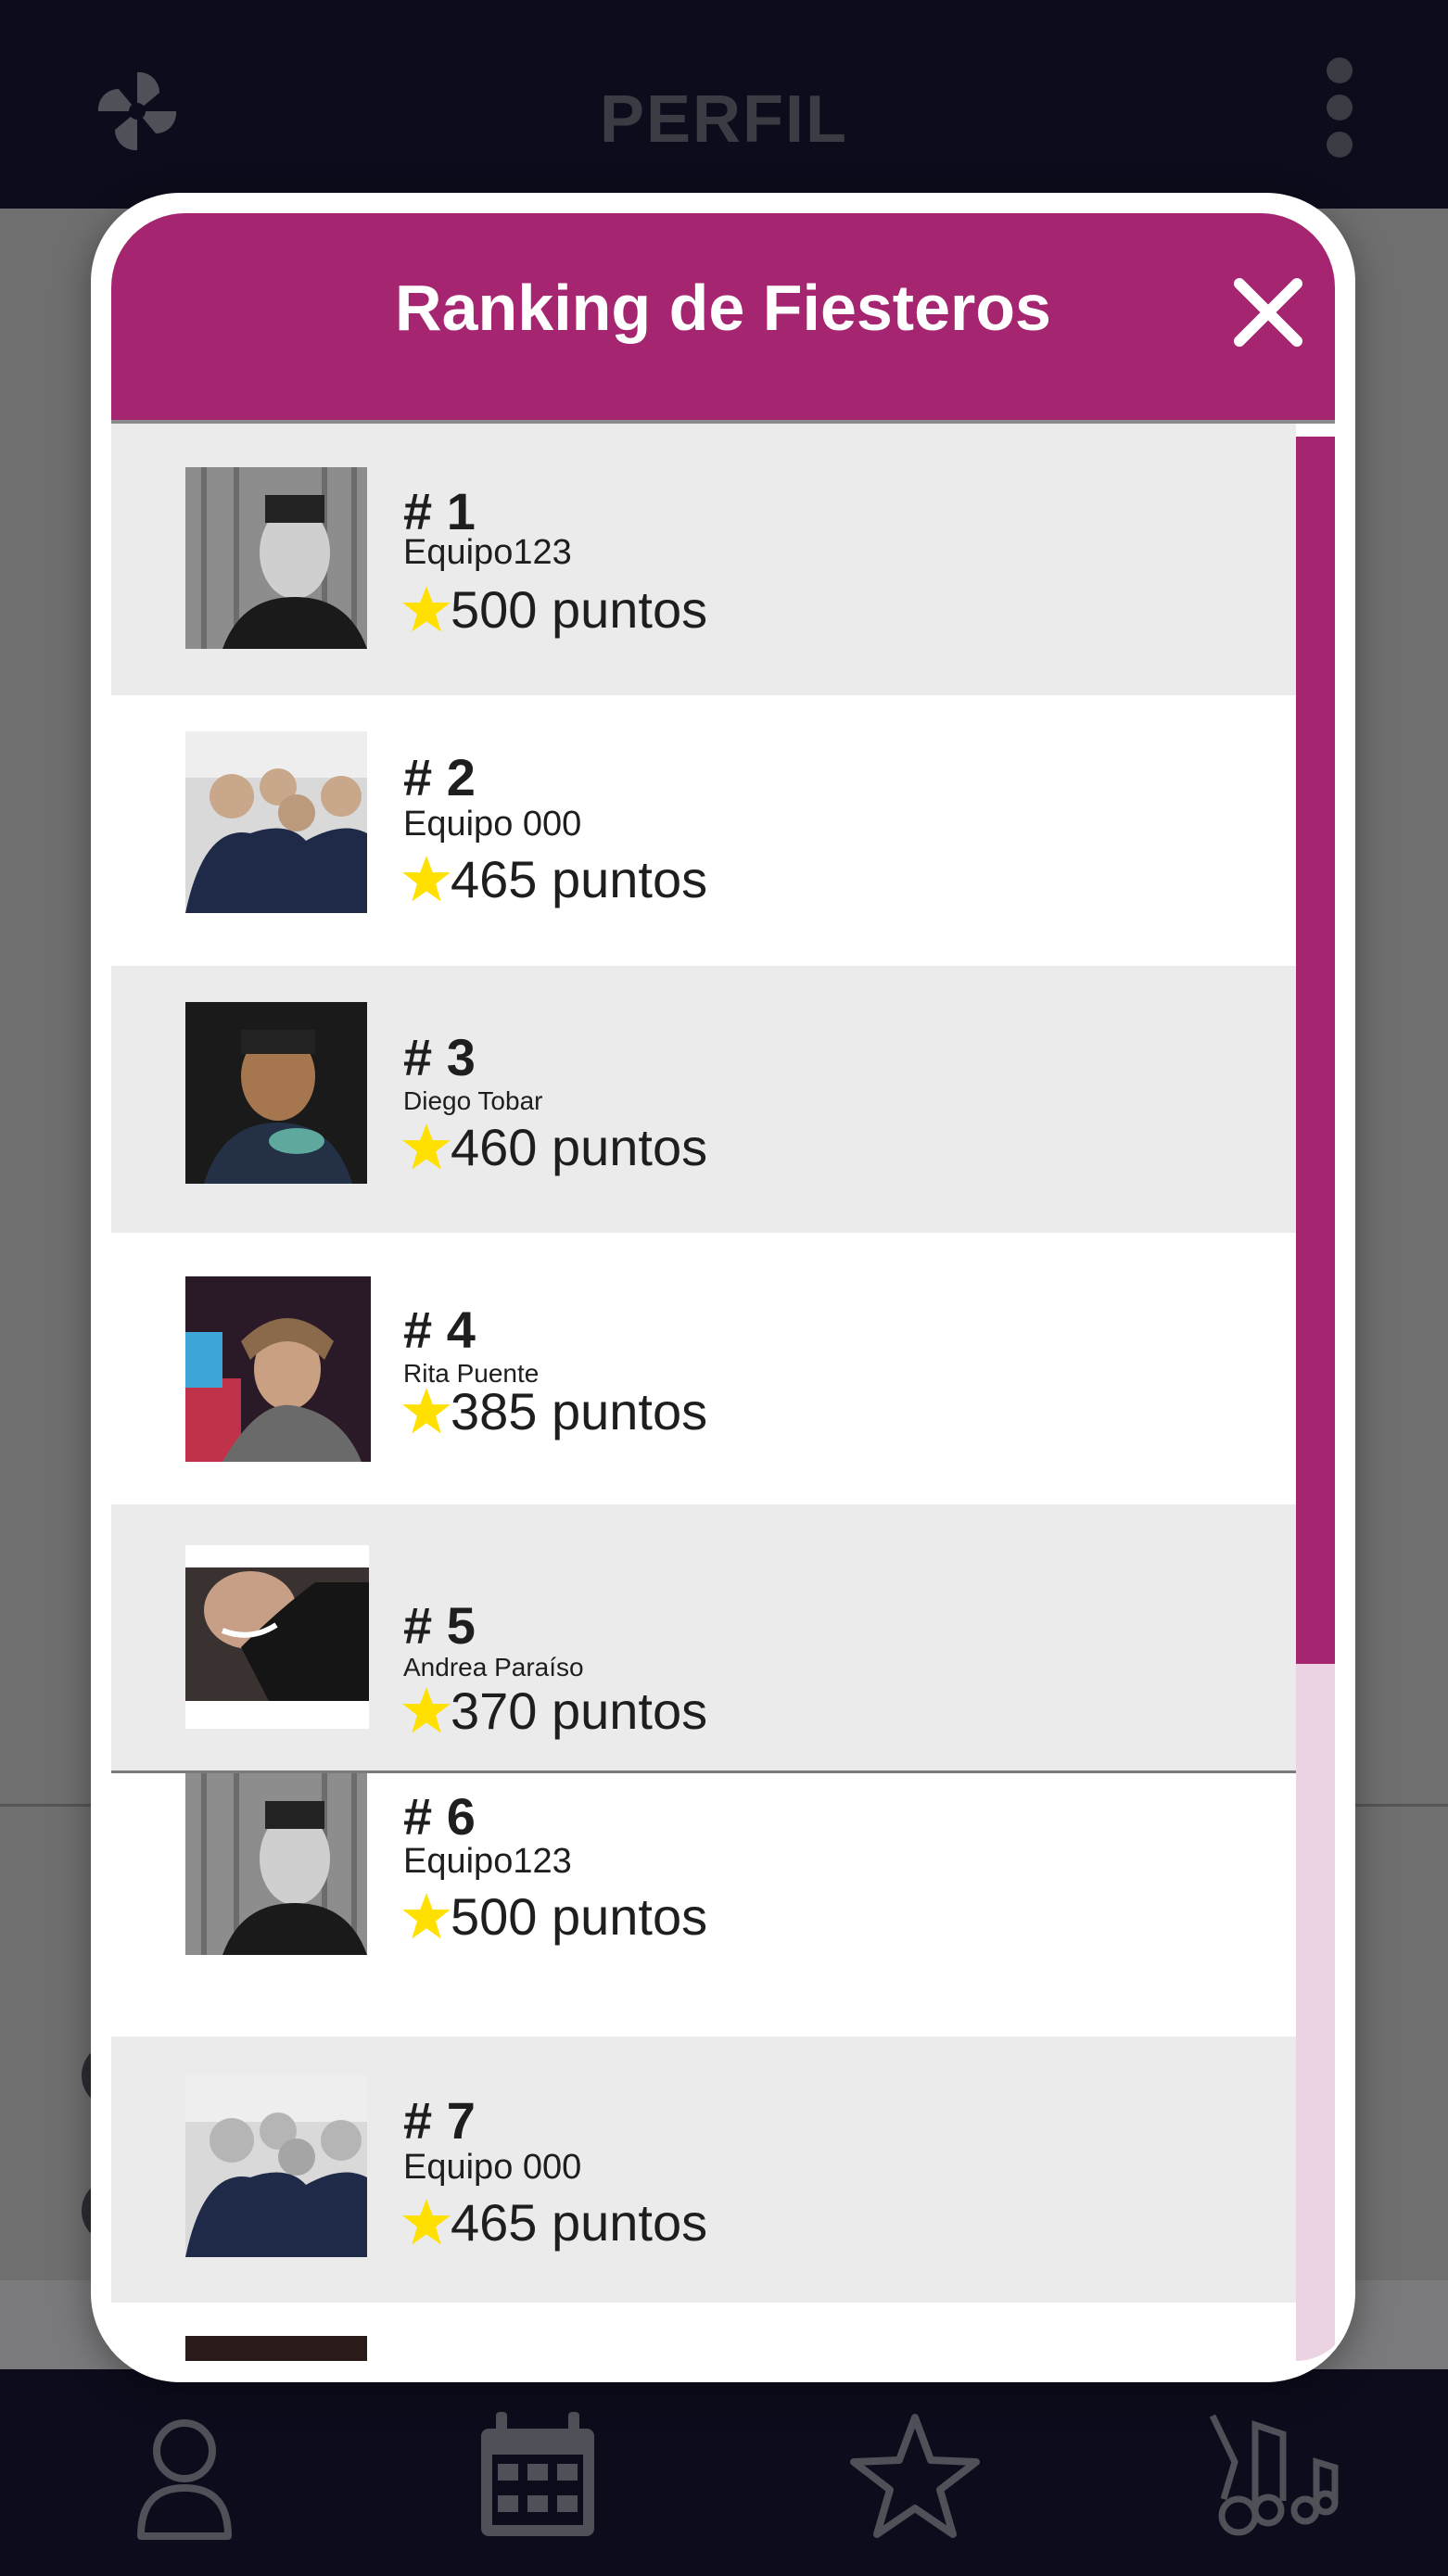  Describe the element at coordinates (440, 1330) in the screenshot. I see `rank-label: # 4` at that location.